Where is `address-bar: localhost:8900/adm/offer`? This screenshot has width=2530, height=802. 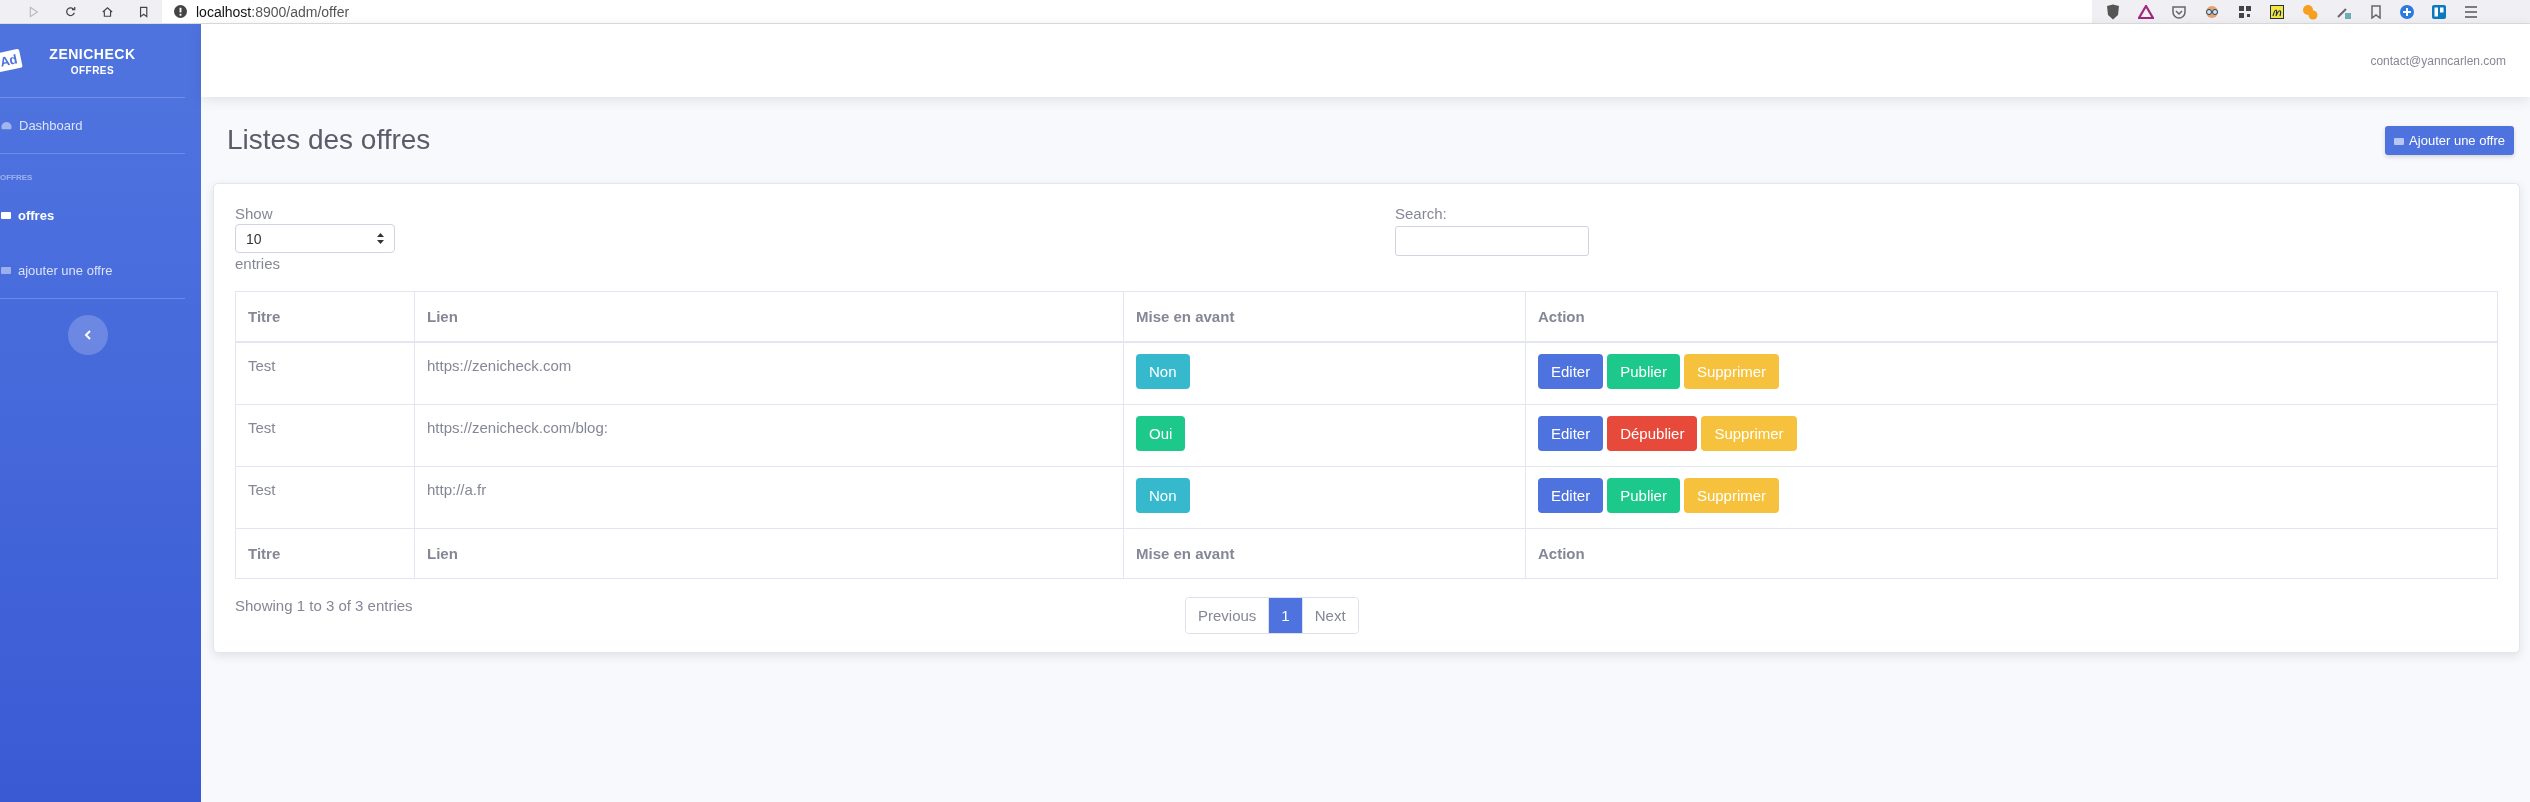 address-bar: localhost:8900/adm/offer is located at coordinates (1127, 11).